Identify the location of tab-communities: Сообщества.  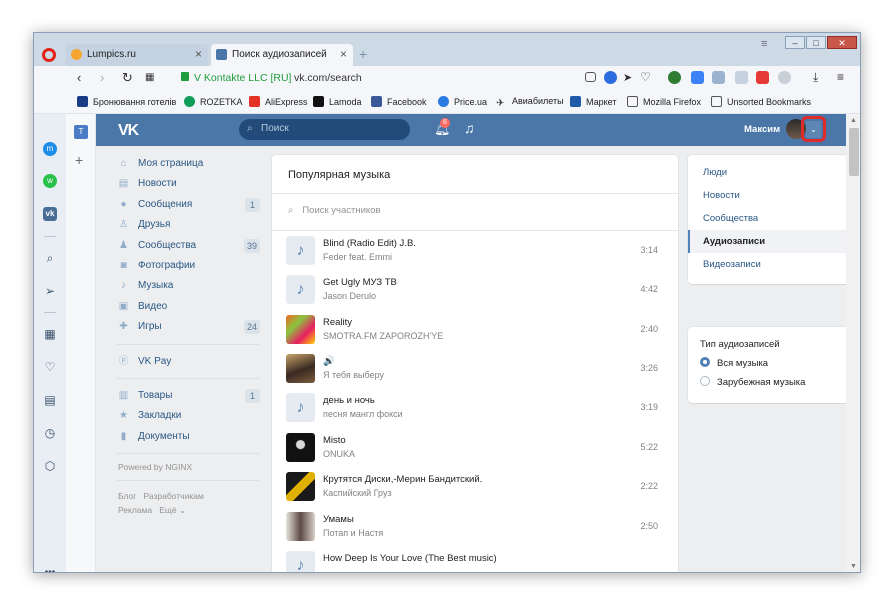
(767, 218).